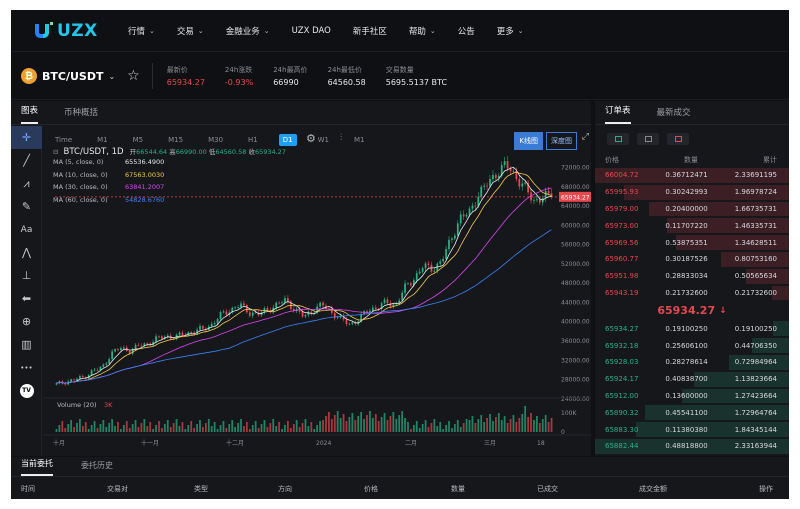  I want to click on ma-label: MA (10, close, 0), so click(80, 174).